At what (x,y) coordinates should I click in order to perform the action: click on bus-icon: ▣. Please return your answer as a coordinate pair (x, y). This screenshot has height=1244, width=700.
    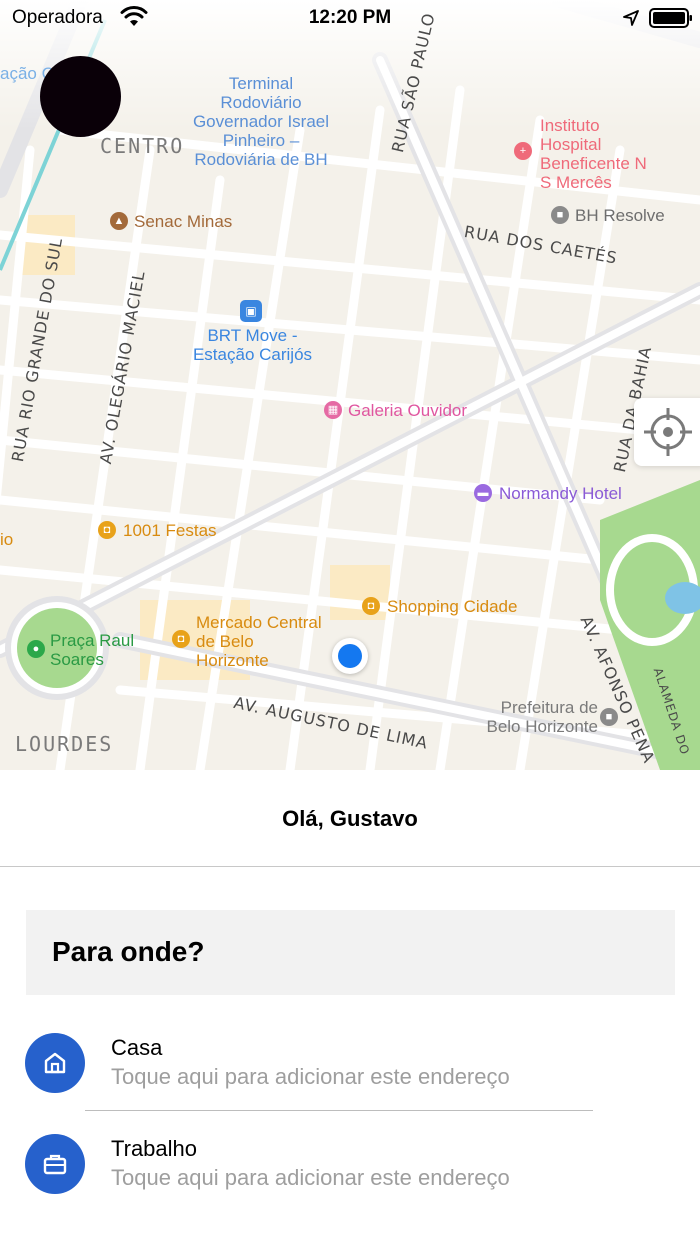
    Looking at the image, I should click on (251, 311).